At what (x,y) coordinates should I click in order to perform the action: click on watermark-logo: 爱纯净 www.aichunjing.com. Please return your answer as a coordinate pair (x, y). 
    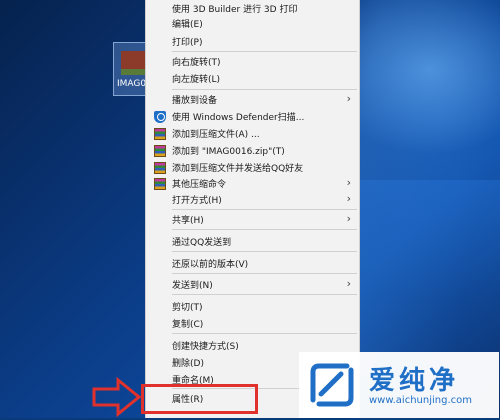
    Looking at the image, I should click on (399, 385).